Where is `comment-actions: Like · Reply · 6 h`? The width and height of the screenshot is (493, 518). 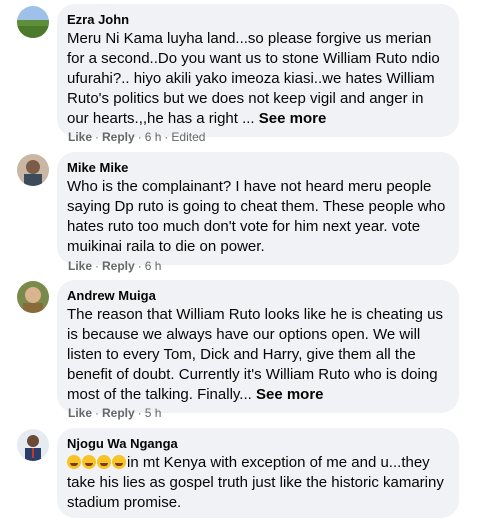 comment-actions: Like · Reply · 6 h is located at coordinates (115, 266).